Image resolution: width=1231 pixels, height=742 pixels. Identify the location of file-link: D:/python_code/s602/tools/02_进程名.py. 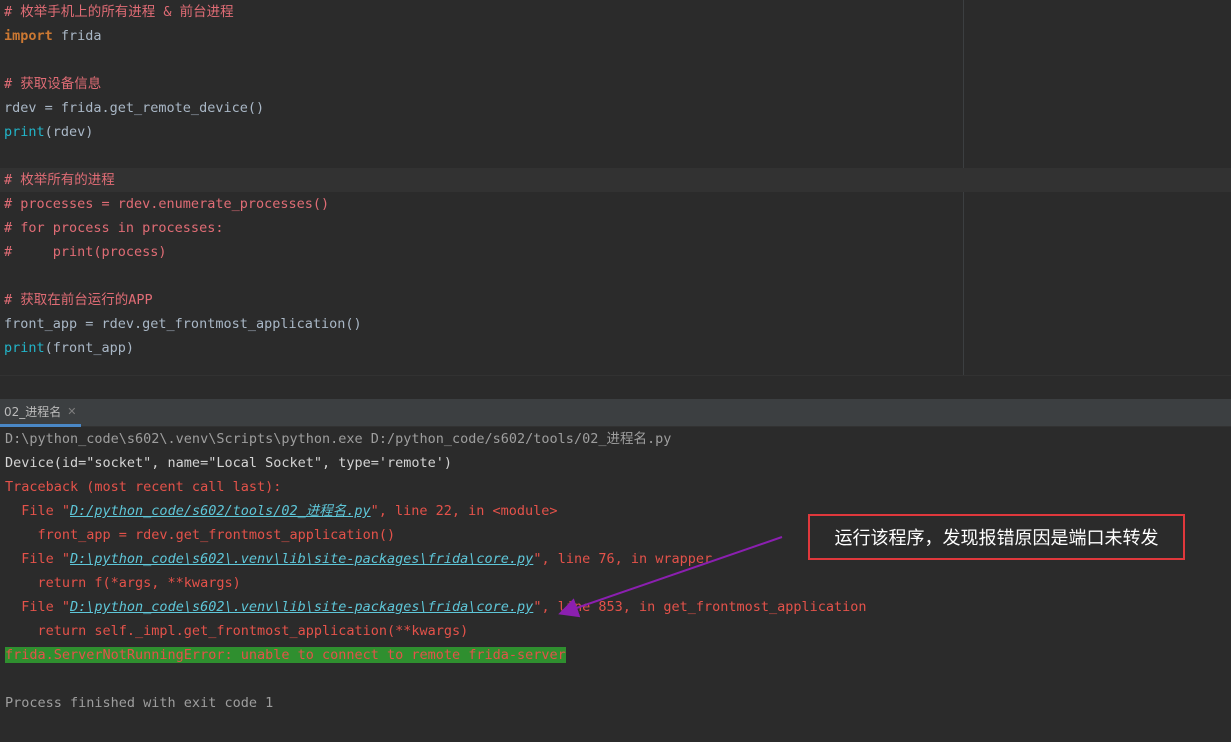
(220, 511).